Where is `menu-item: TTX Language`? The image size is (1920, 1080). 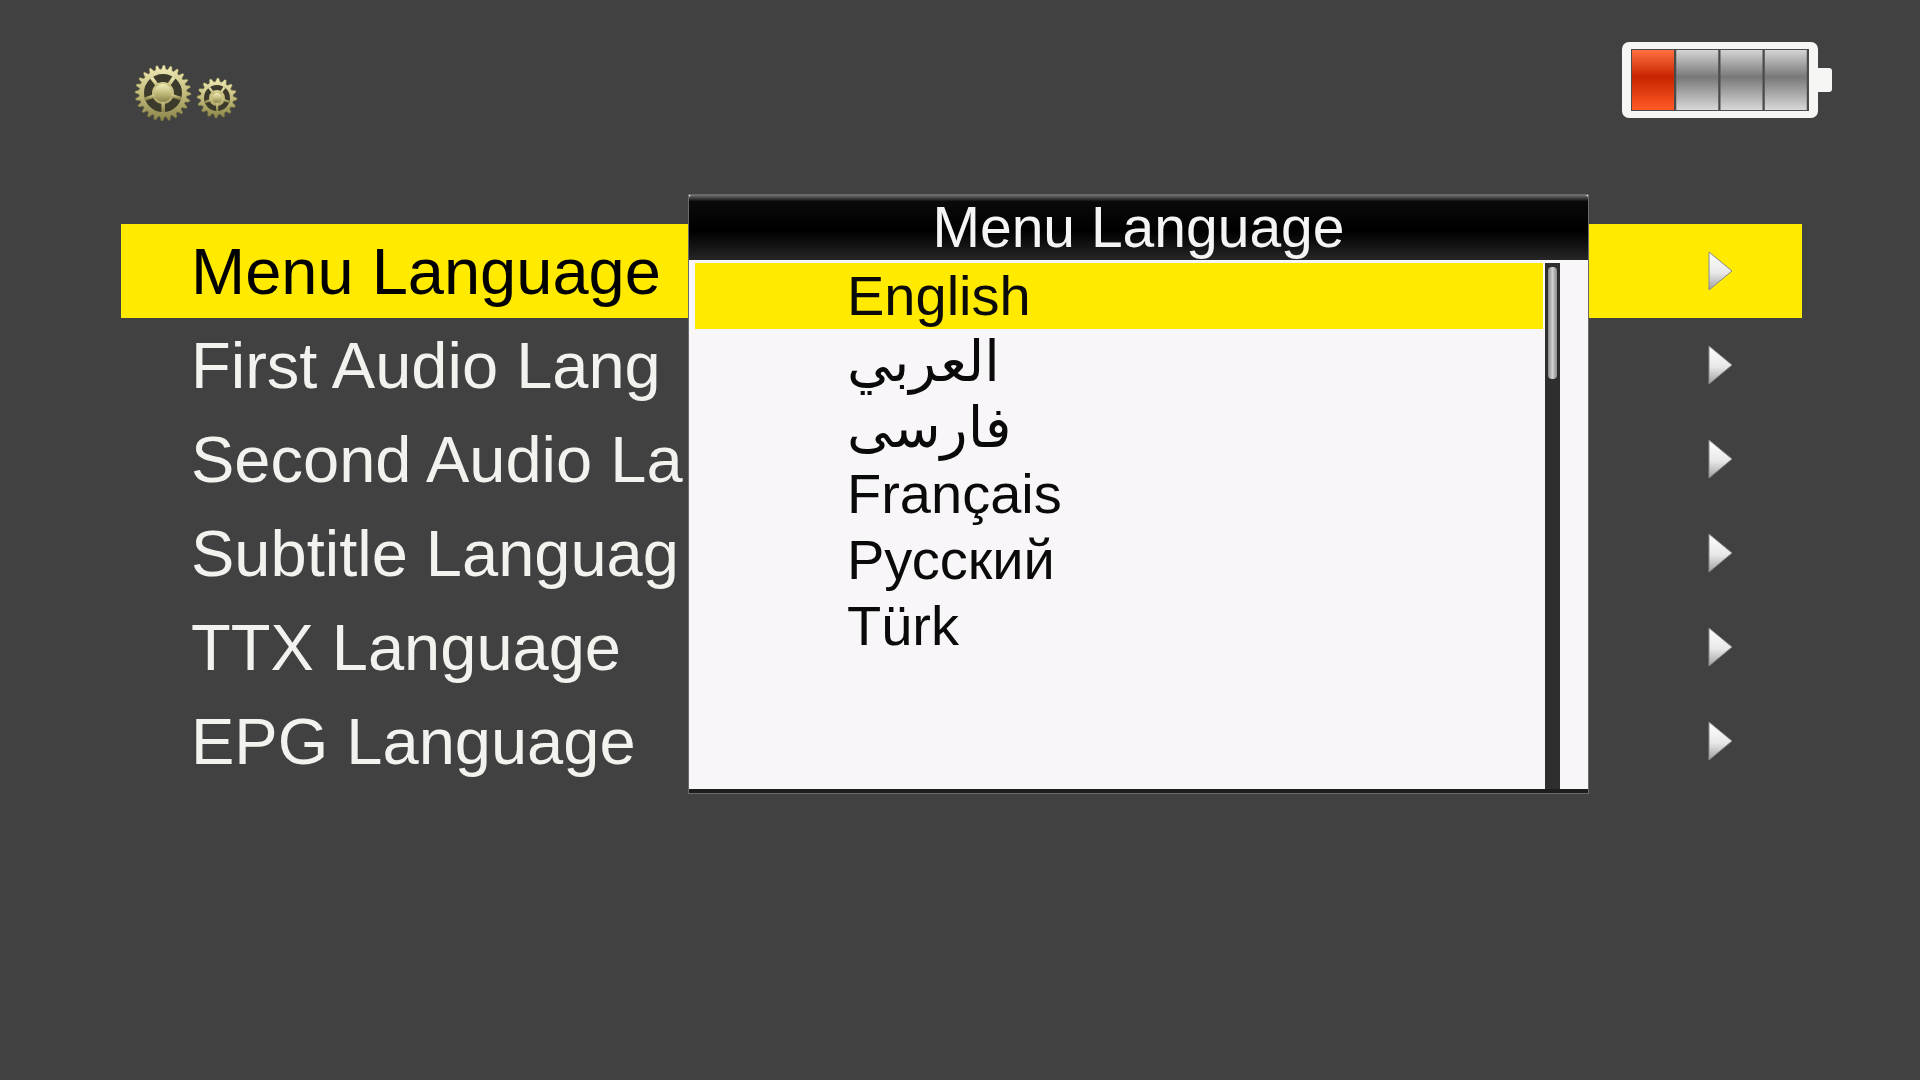
menu-item: TTX Language is located at coordinates (405, 647).